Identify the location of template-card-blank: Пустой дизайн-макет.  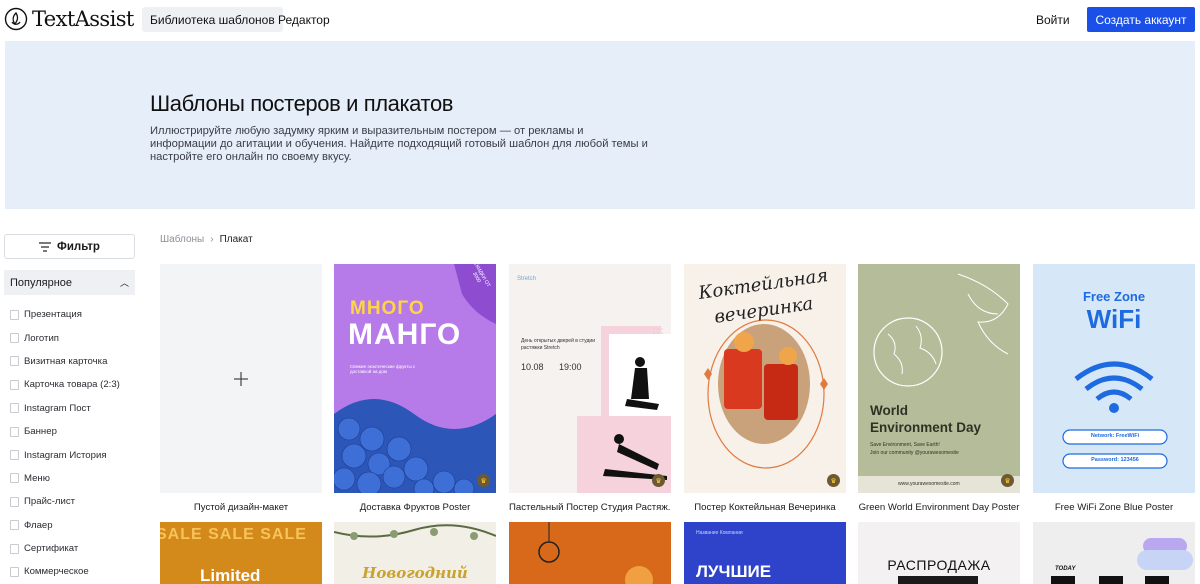
(241, 388).